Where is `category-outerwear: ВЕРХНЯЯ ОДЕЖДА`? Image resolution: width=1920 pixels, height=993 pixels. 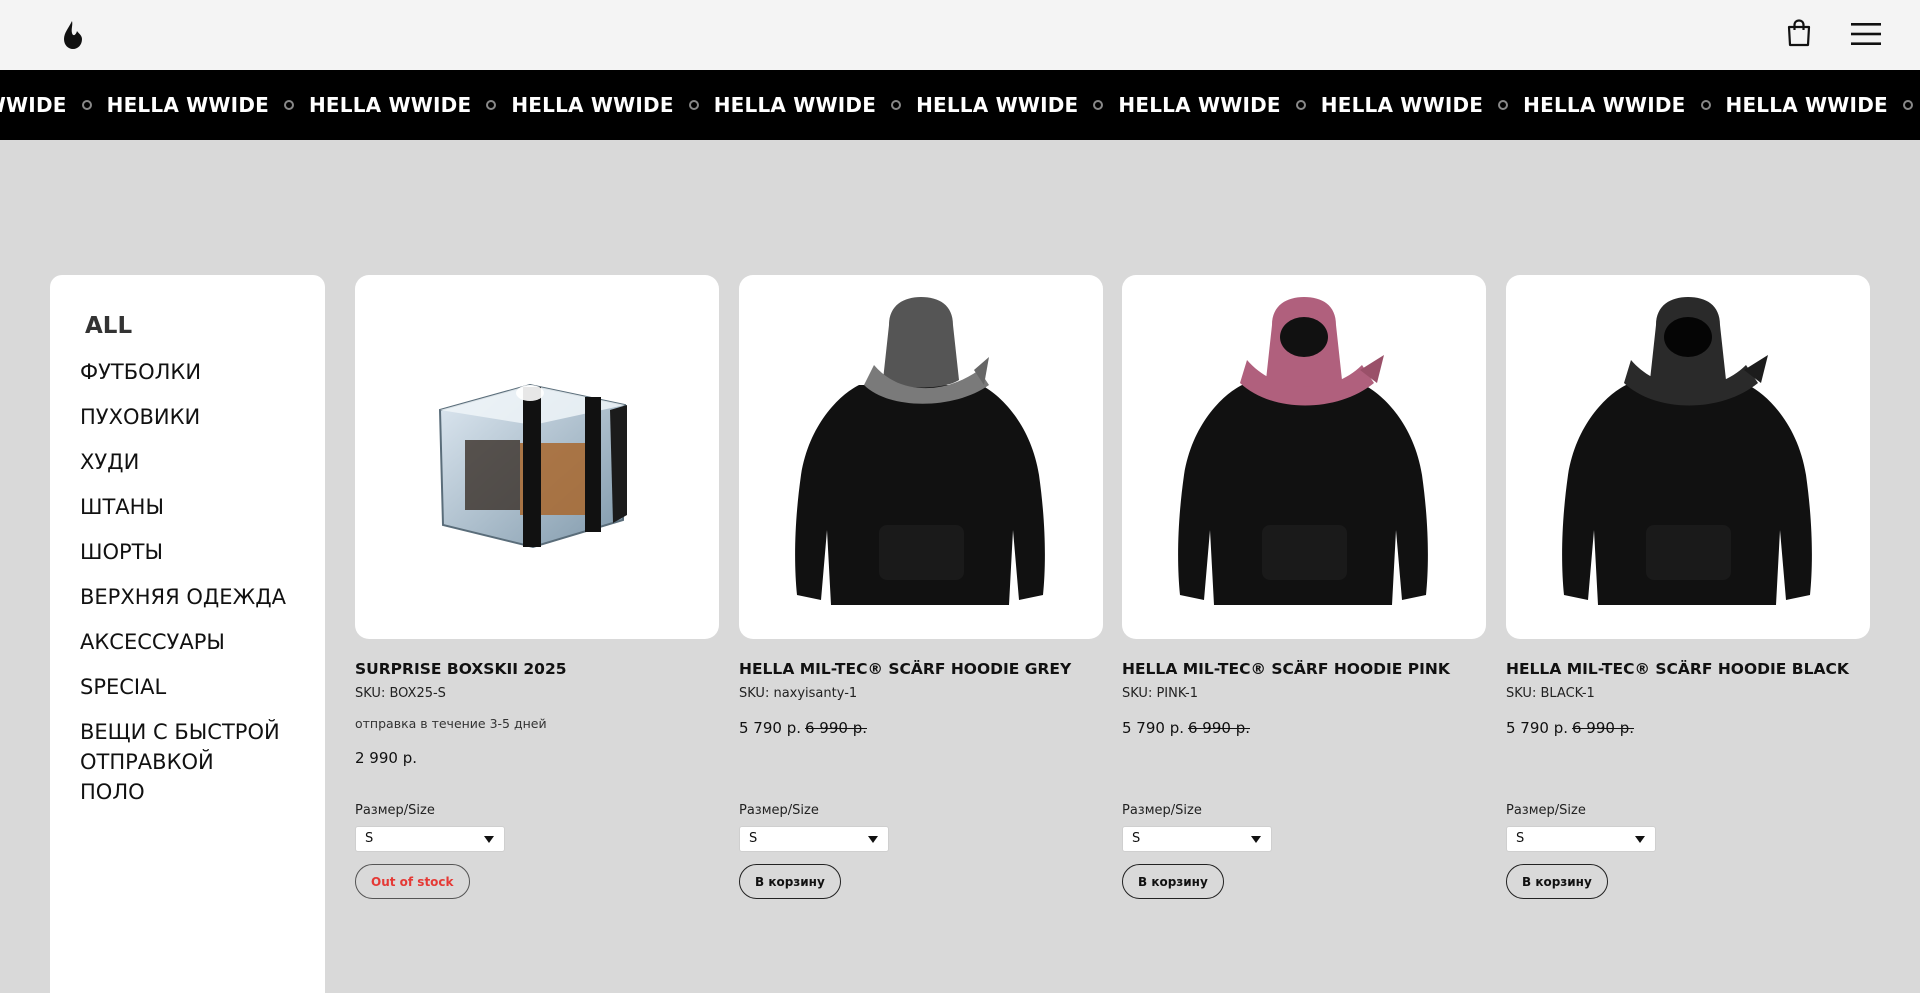
category-outerwear: ВЕРХНЯЯ ОДЕЖДА is located at coordinates (183, 597).